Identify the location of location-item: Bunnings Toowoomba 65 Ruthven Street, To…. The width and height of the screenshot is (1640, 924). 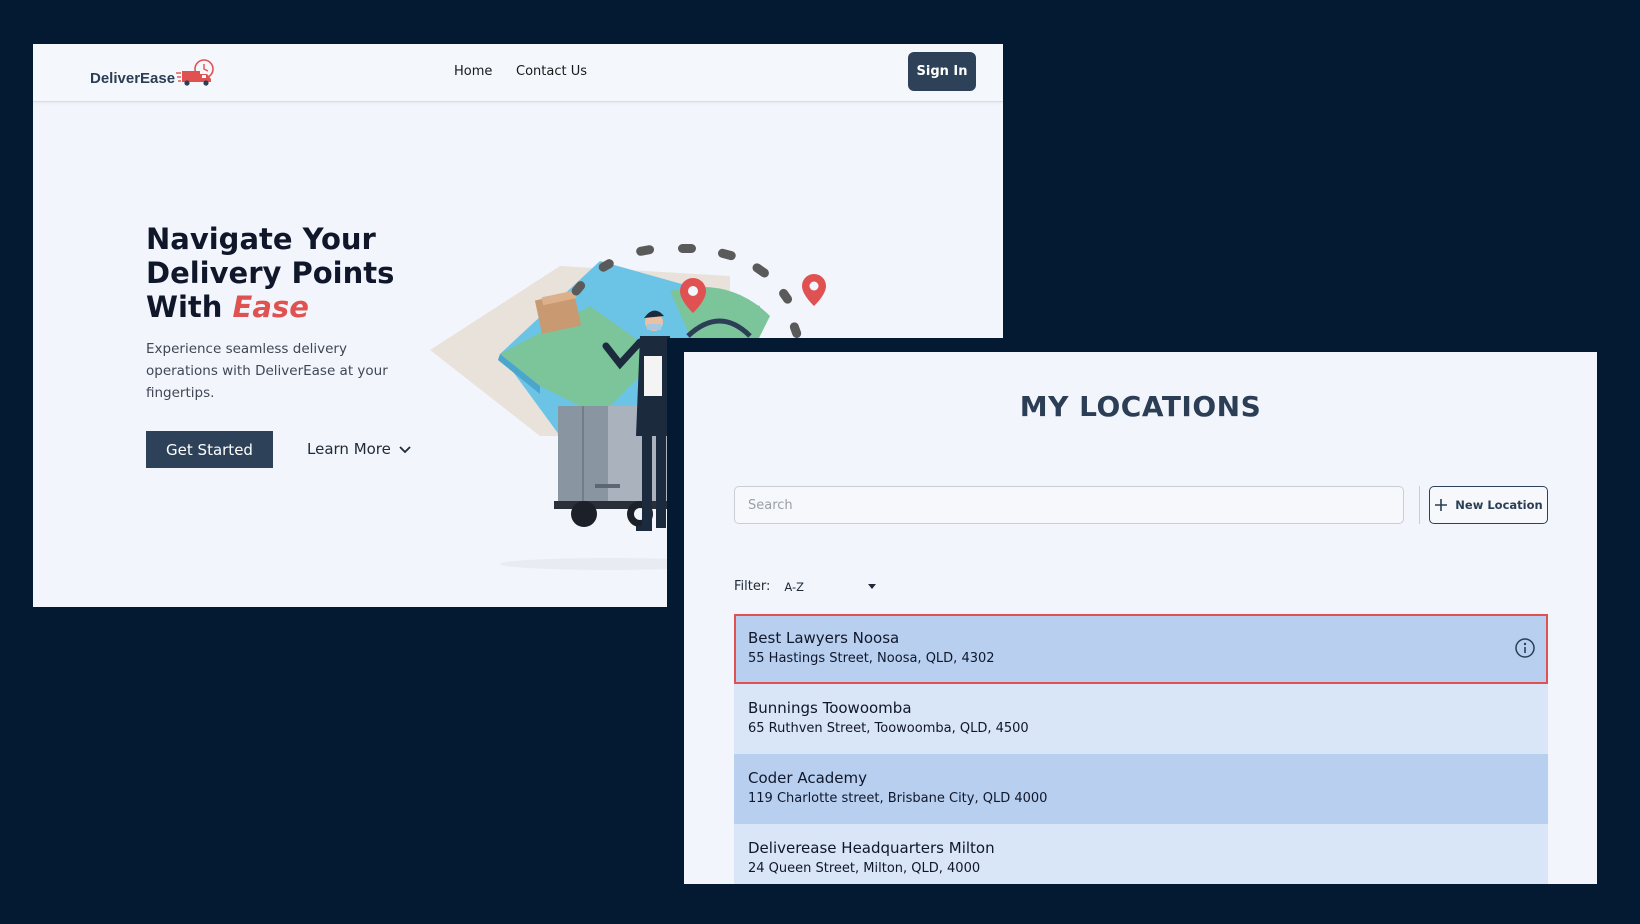
(1141, 719).